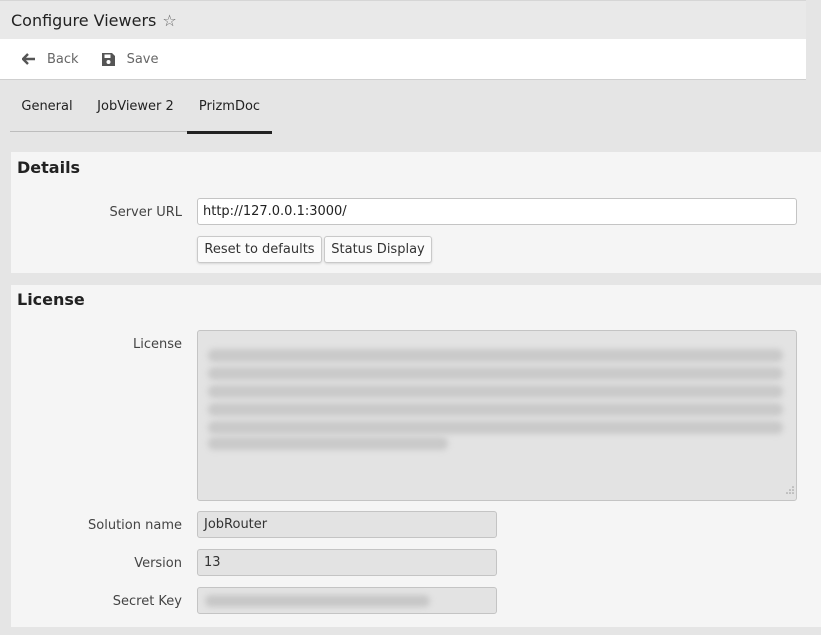  I want to click on tab-bar-area: General JobViewer 2 PrizmDoc, so click(410, 115).